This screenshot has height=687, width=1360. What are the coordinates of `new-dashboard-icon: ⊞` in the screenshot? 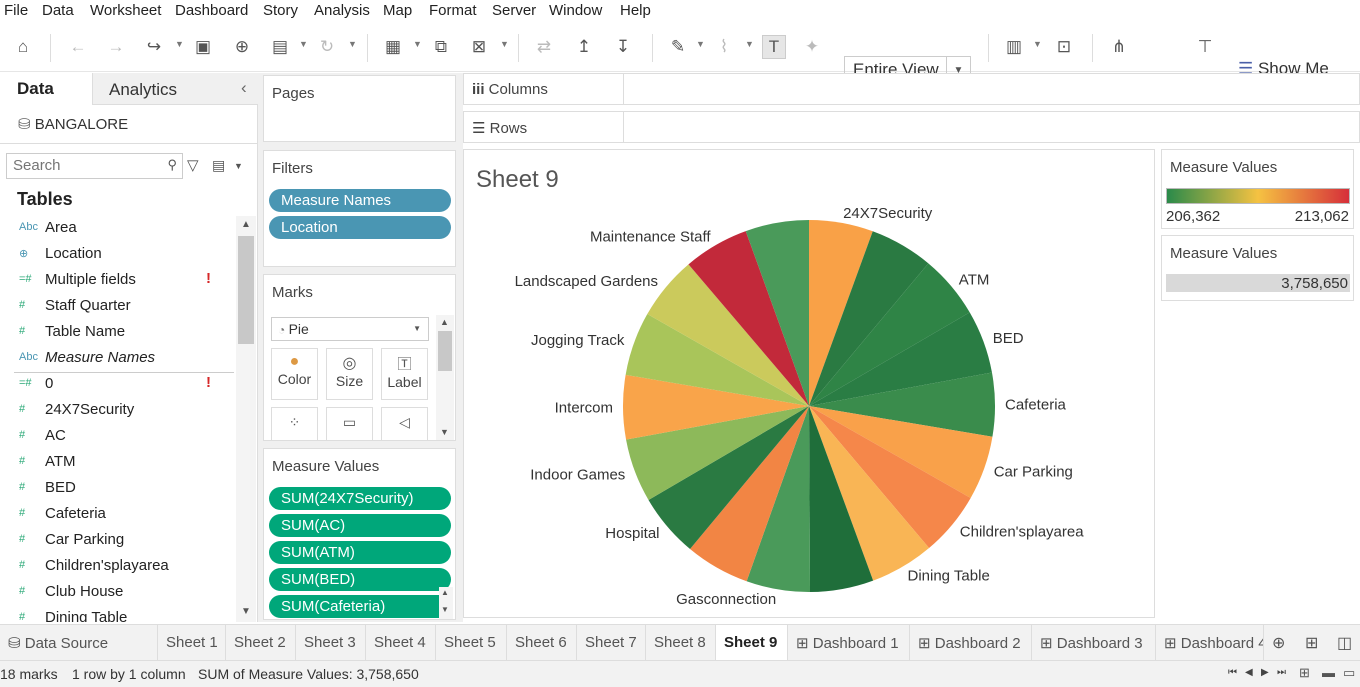 It's located at (1311, 643).